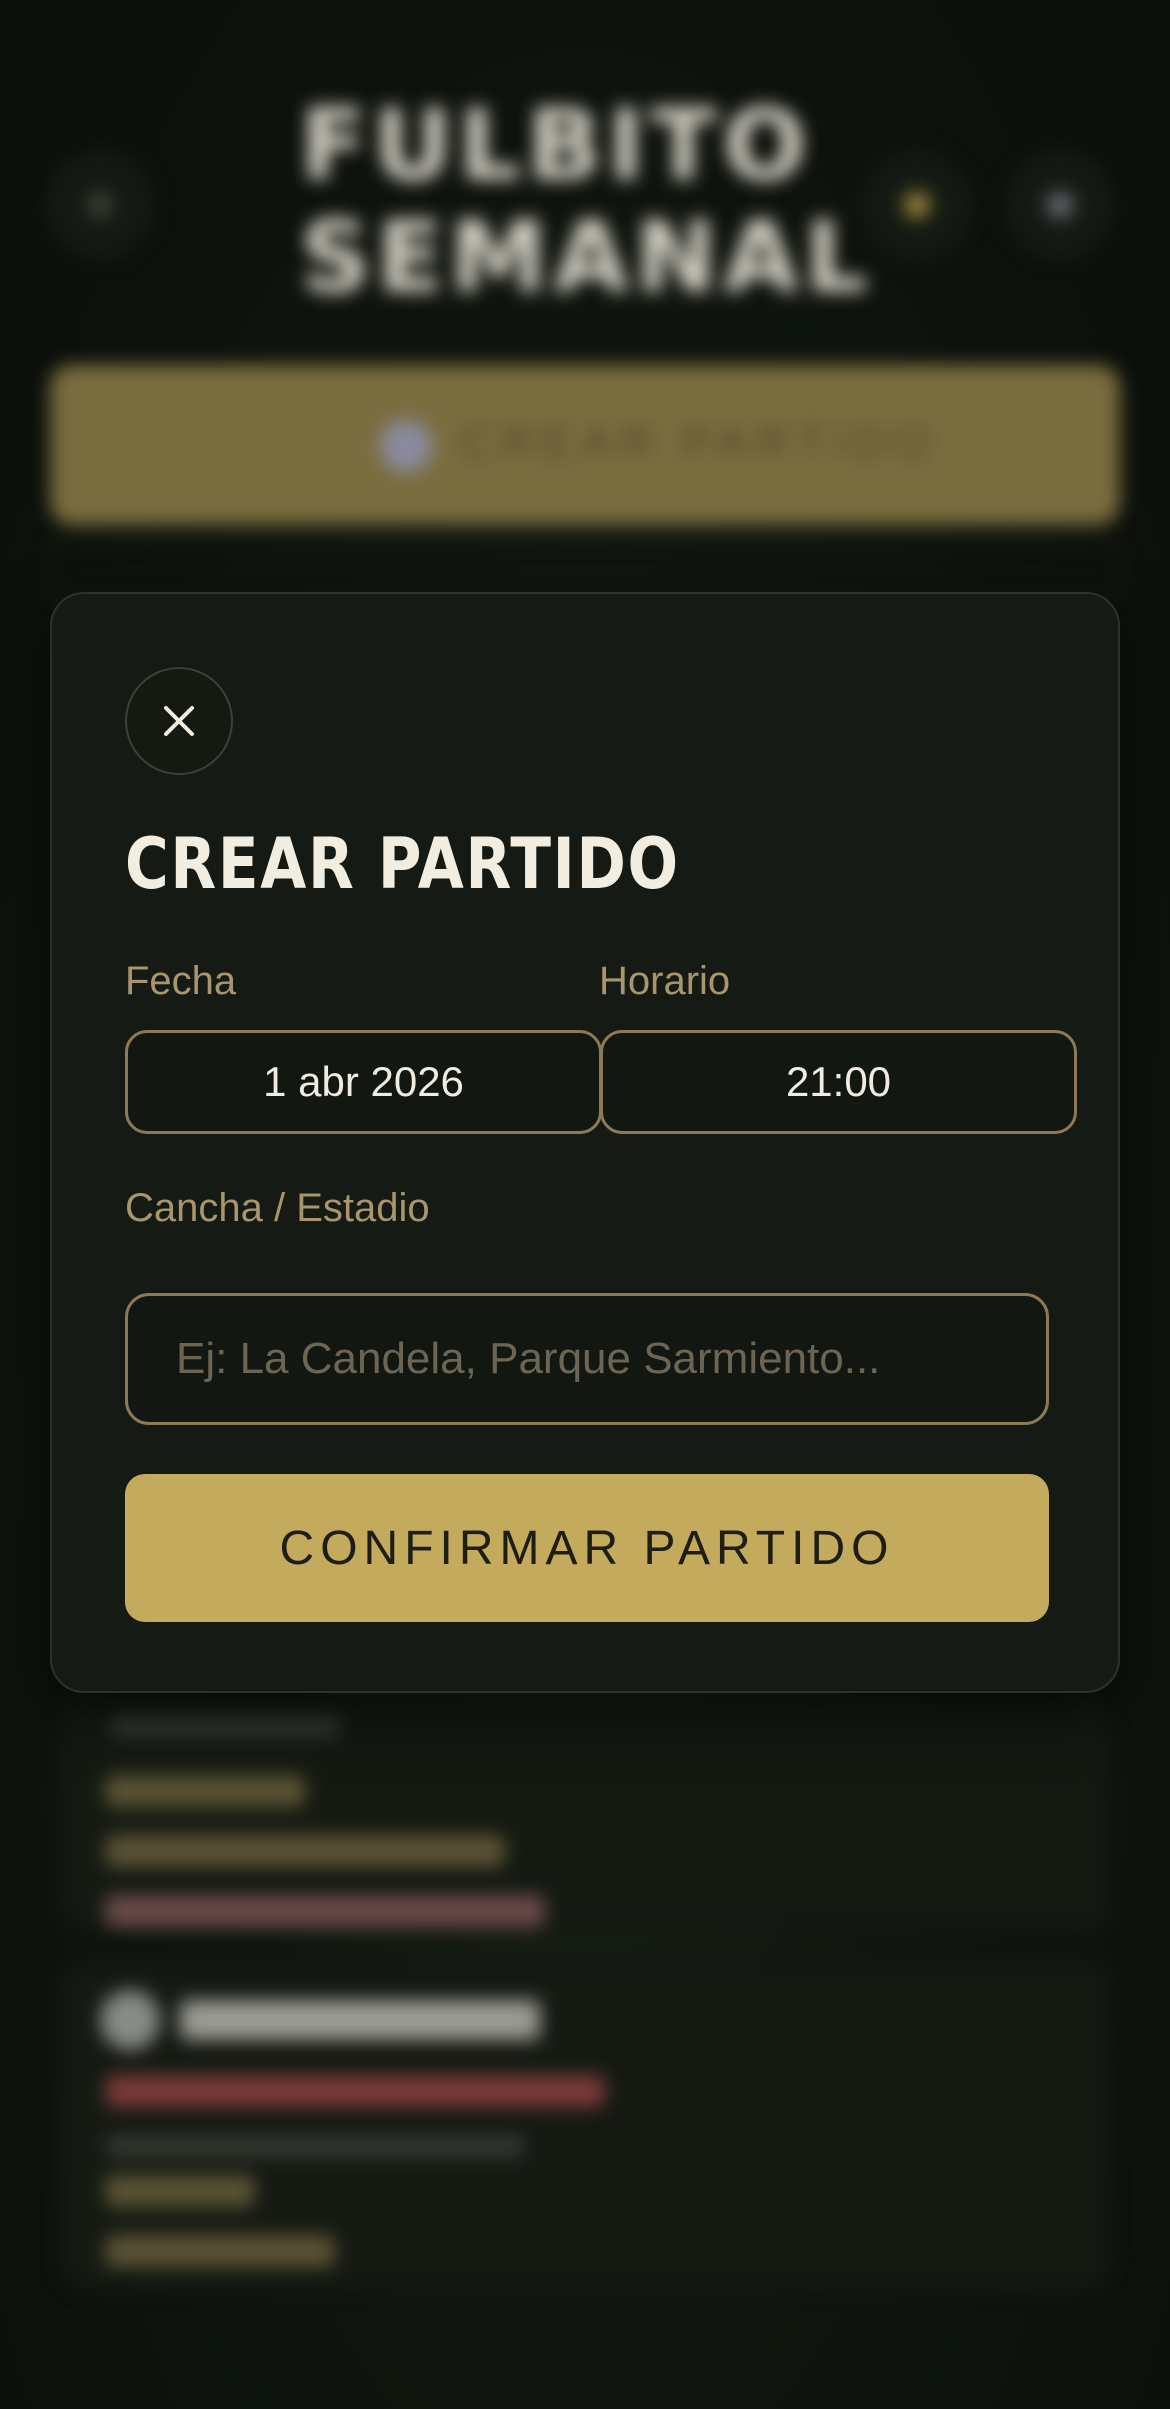  What do you see at coordinates (587, 1548) in the screenshot?
I see `confirm-match-button: CONFIRMAR PARTIDO` at bounding box center [587, 1548].